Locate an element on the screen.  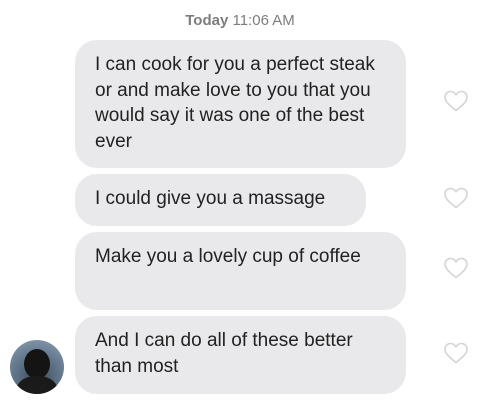
message-bubble: Make you a lovely cup of coffee is located at coordinates (240, 271).